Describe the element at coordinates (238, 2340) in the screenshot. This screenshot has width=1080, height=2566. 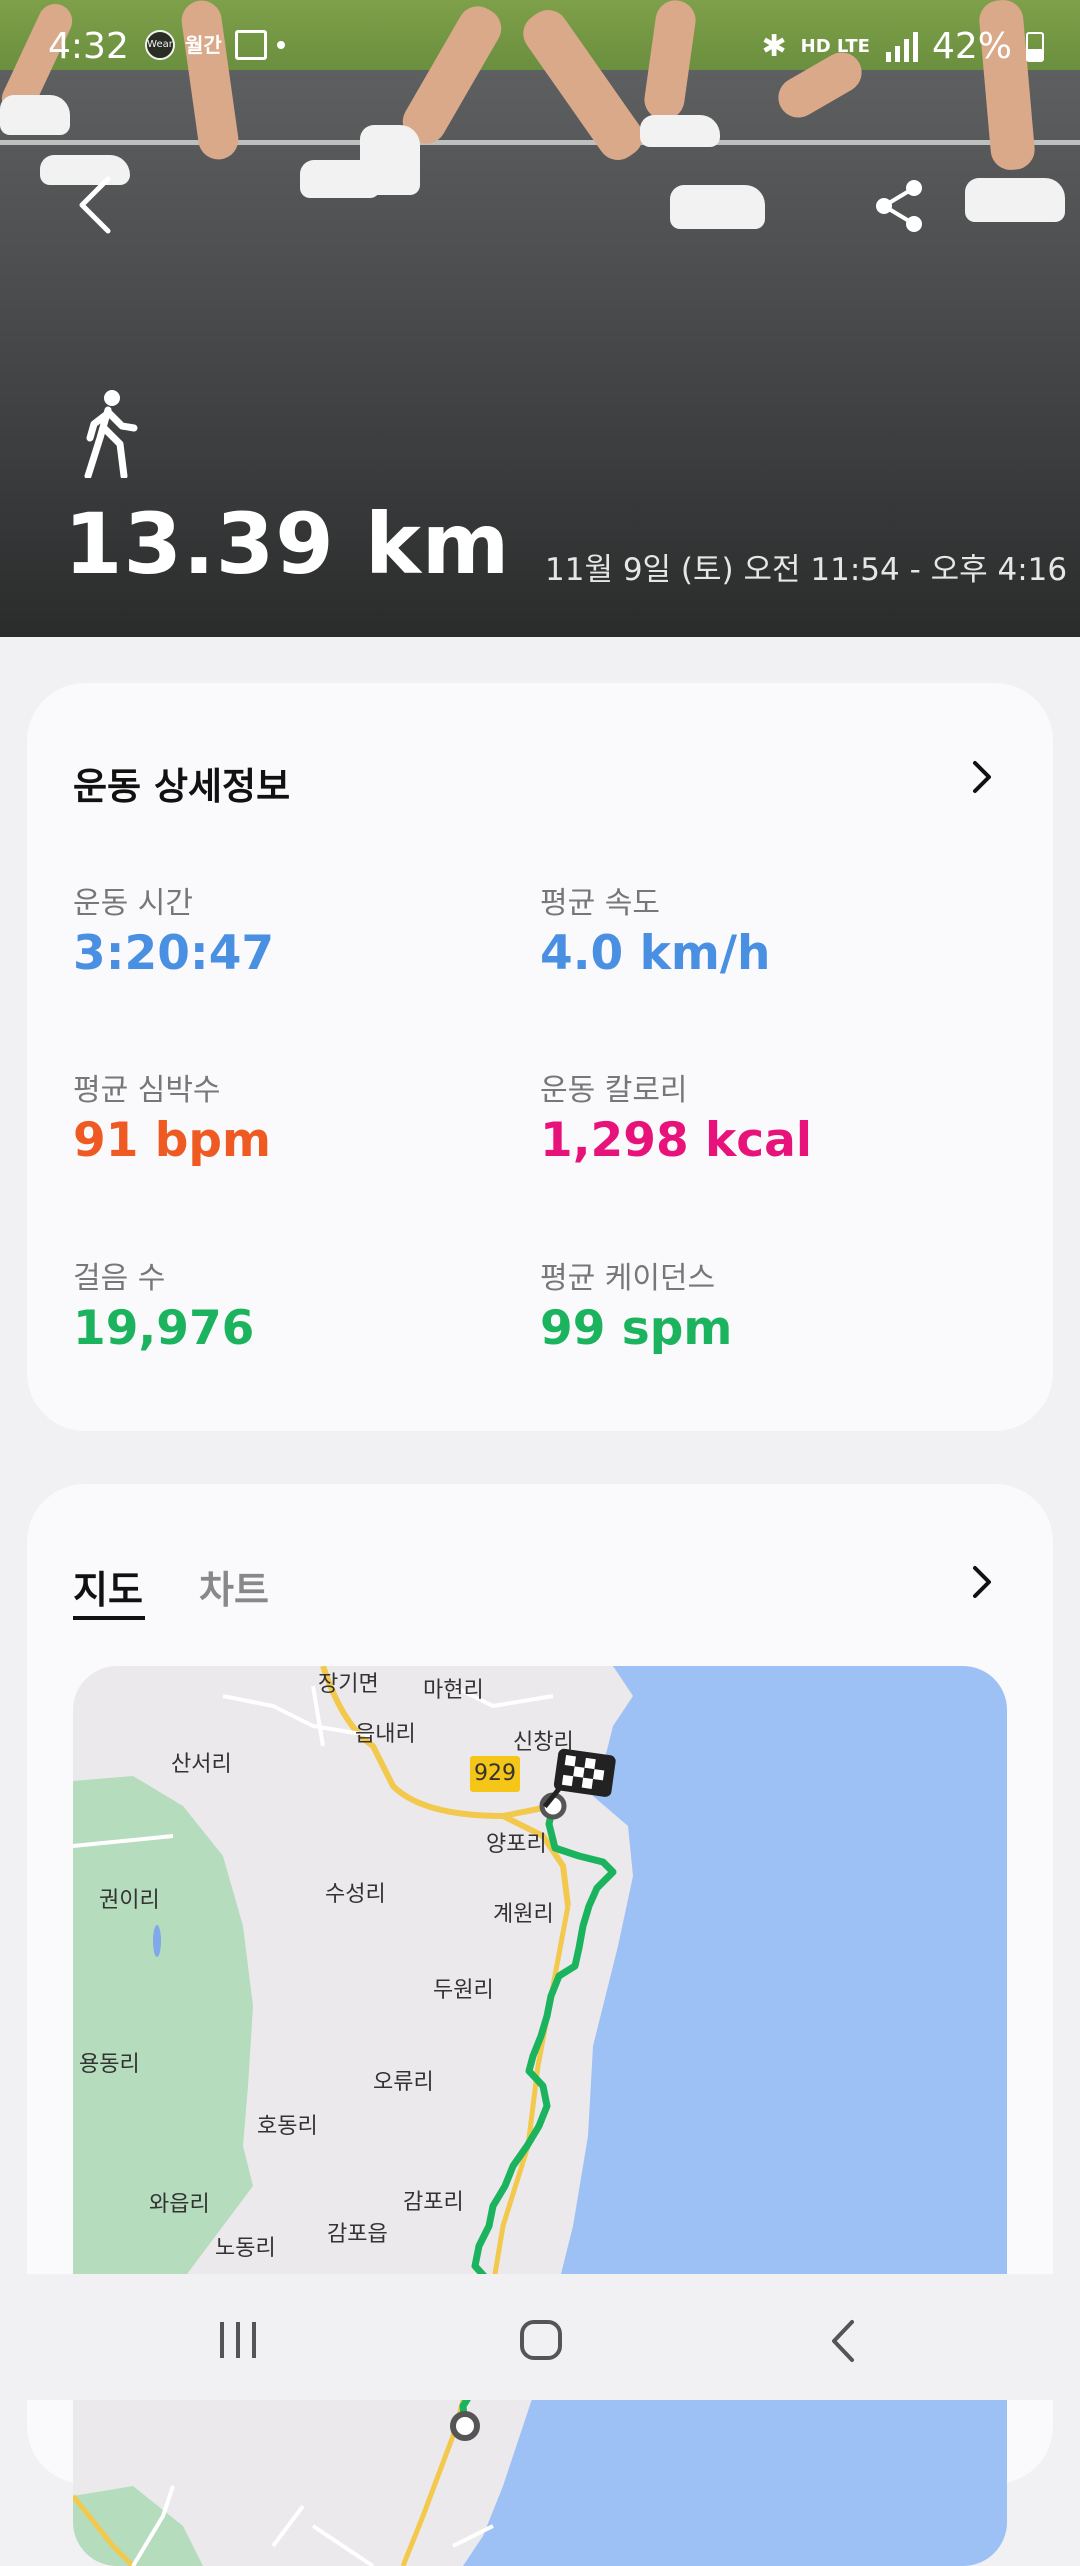
I see `recent-apps-icon` at that location.